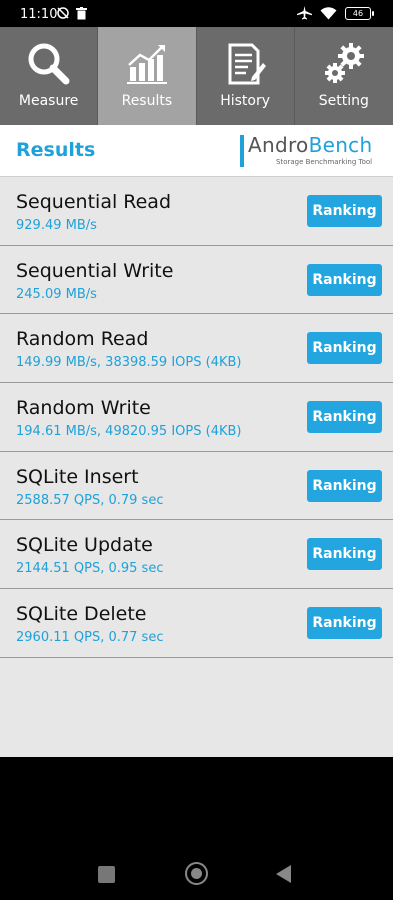 This screenshot has height=900, width=393. I want to click on tab-history-label: History, so click(245, 101).